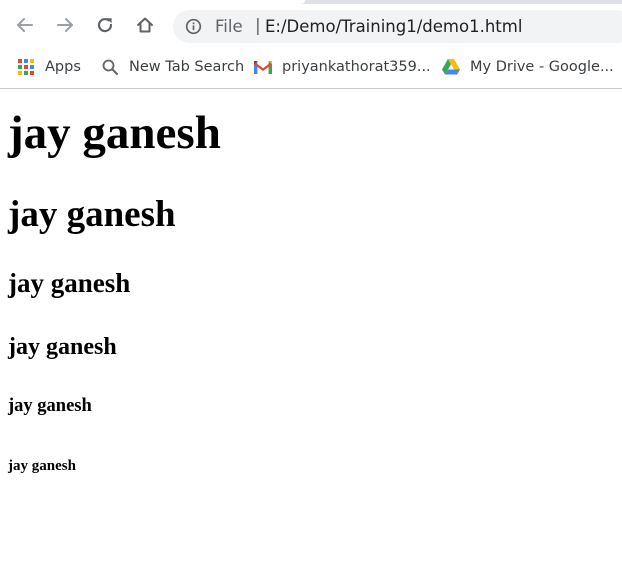 This screenshot has height=588, width=622. What do you see at coordinates (311, 88) in the screenshot?
I see `chrome-divider` at bounding box center [311, 88].